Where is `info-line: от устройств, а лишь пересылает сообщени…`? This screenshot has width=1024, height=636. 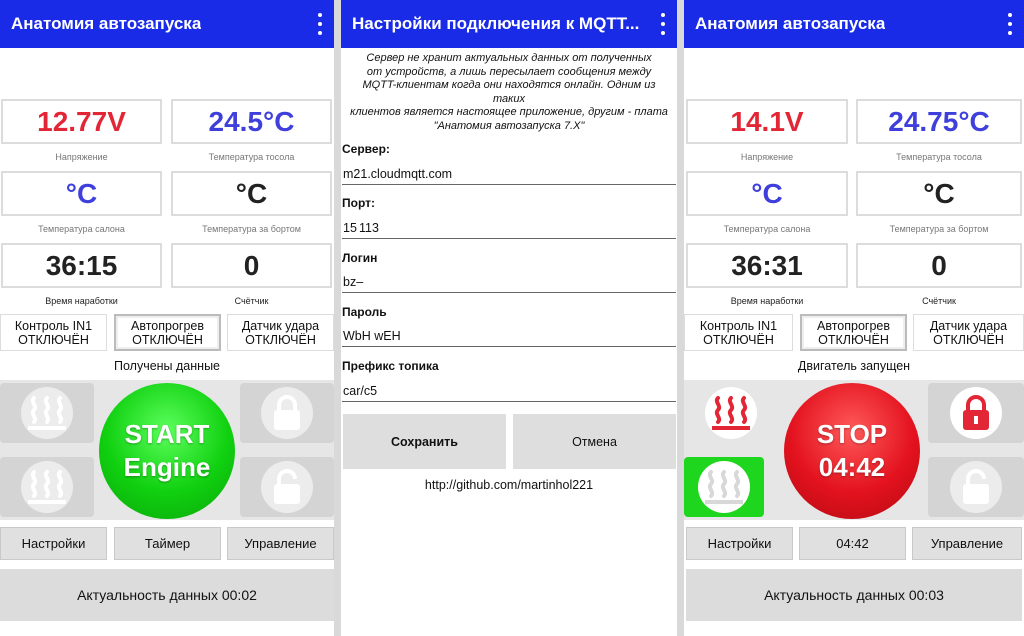 info-line: от устройств, а лишь пересылает сообщени… is located at coordinates (509, 71).